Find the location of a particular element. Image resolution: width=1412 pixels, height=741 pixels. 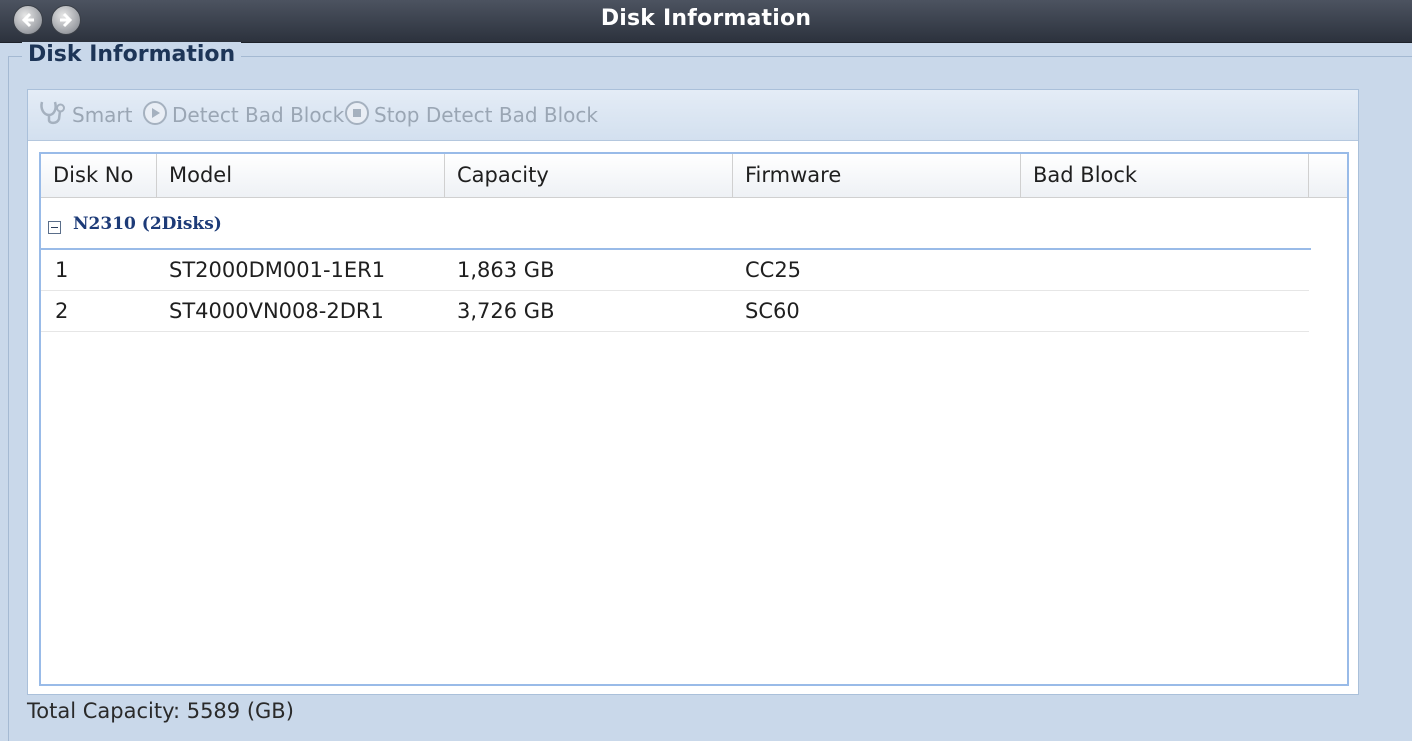

group-label: N2310 (2Disks) is located at coordinates (147, 224).